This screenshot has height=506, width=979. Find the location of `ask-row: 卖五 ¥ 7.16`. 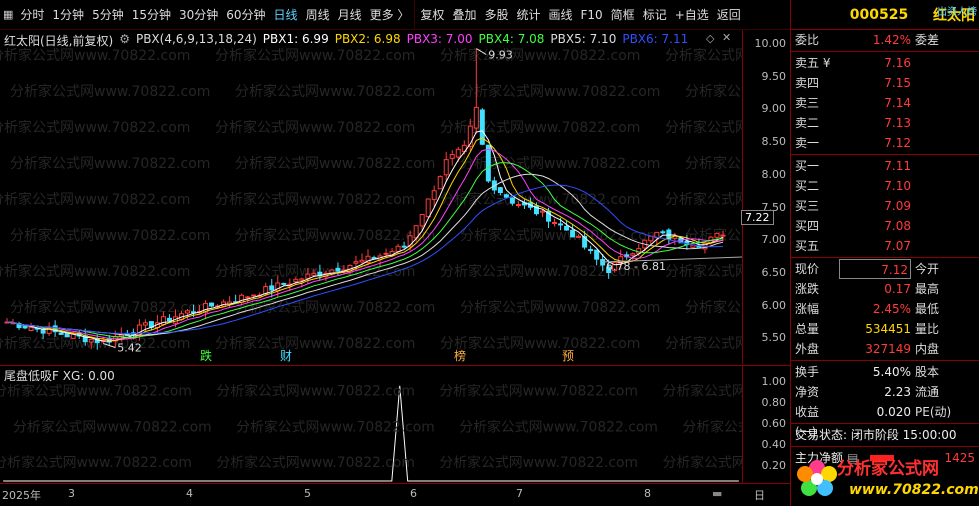

ask-row: 卖五 ¥ 7.16 is located at coordinates (885, 63).